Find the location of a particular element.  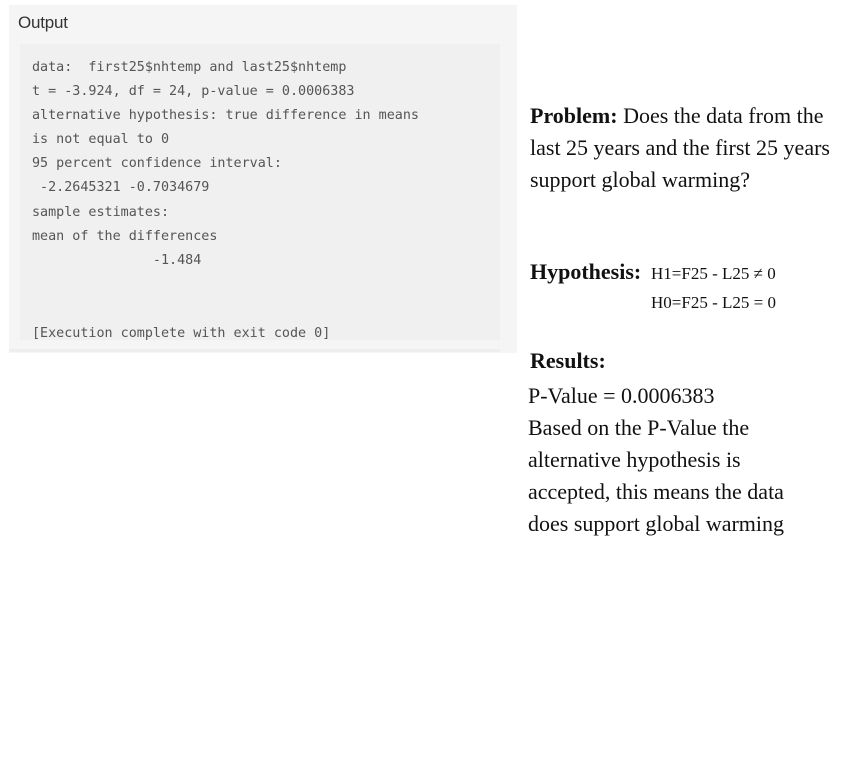

hypothesis-h1: H1=F25 - L25 ≠ 0 is located at coordinates (713, 273).